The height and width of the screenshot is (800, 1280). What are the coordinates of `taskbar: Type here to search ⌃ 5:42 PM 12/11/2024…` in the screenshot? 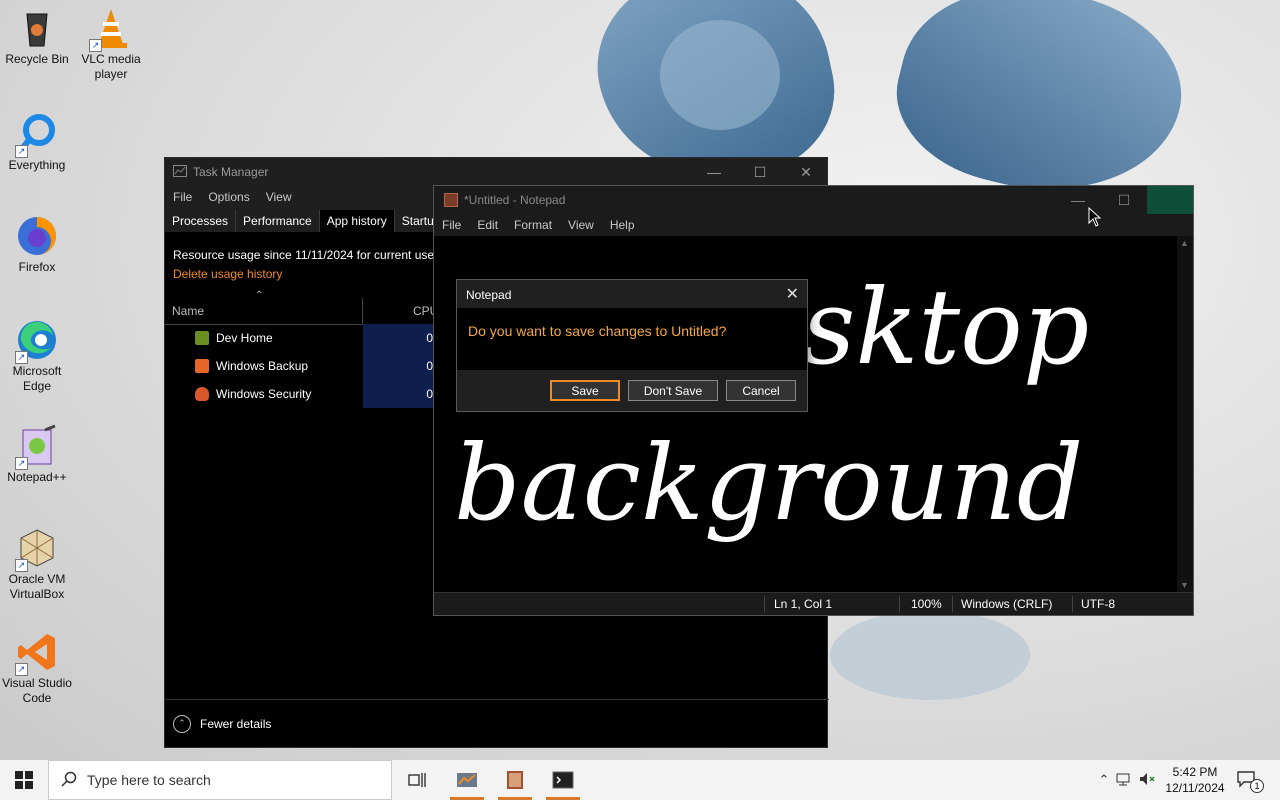 It's located at (640, 780).